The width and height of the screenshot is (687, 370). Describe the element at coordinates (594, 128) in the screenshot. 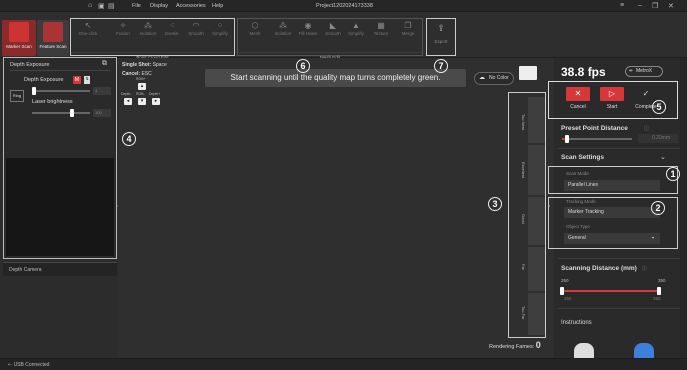

I see `preset-point-distance-title: Preset Point Distance` at that location.